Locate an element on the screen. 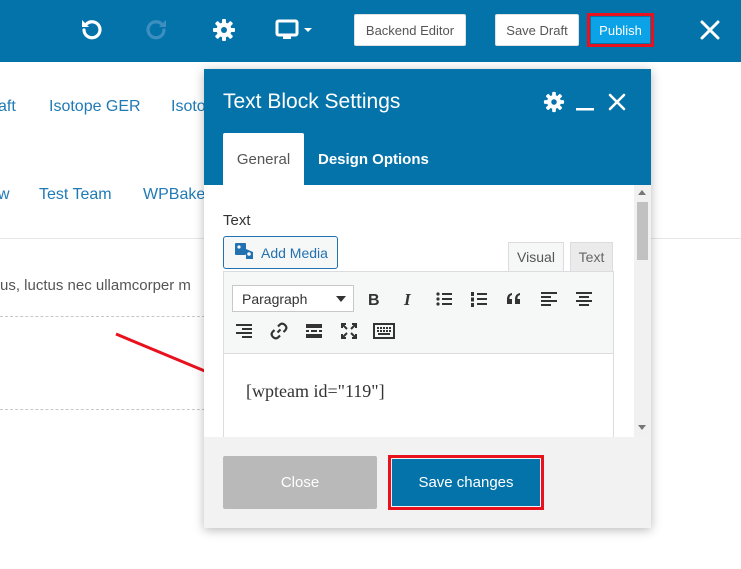  gear-icon is located at coordinates (554, 102).